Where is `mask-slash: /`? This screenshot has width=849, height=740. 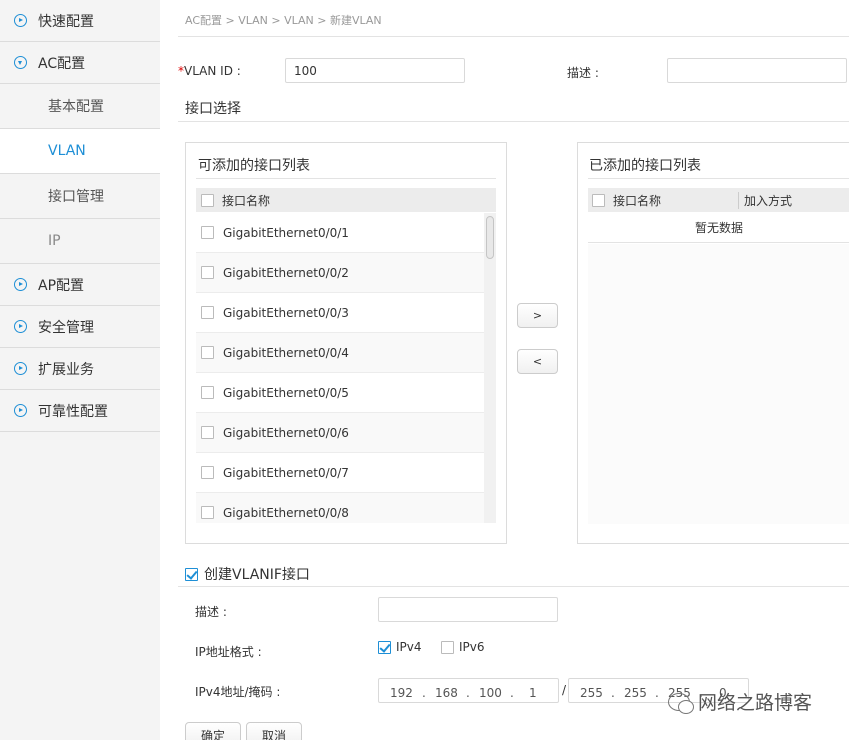 mask-slash: / is located at coordinates (564, 690).